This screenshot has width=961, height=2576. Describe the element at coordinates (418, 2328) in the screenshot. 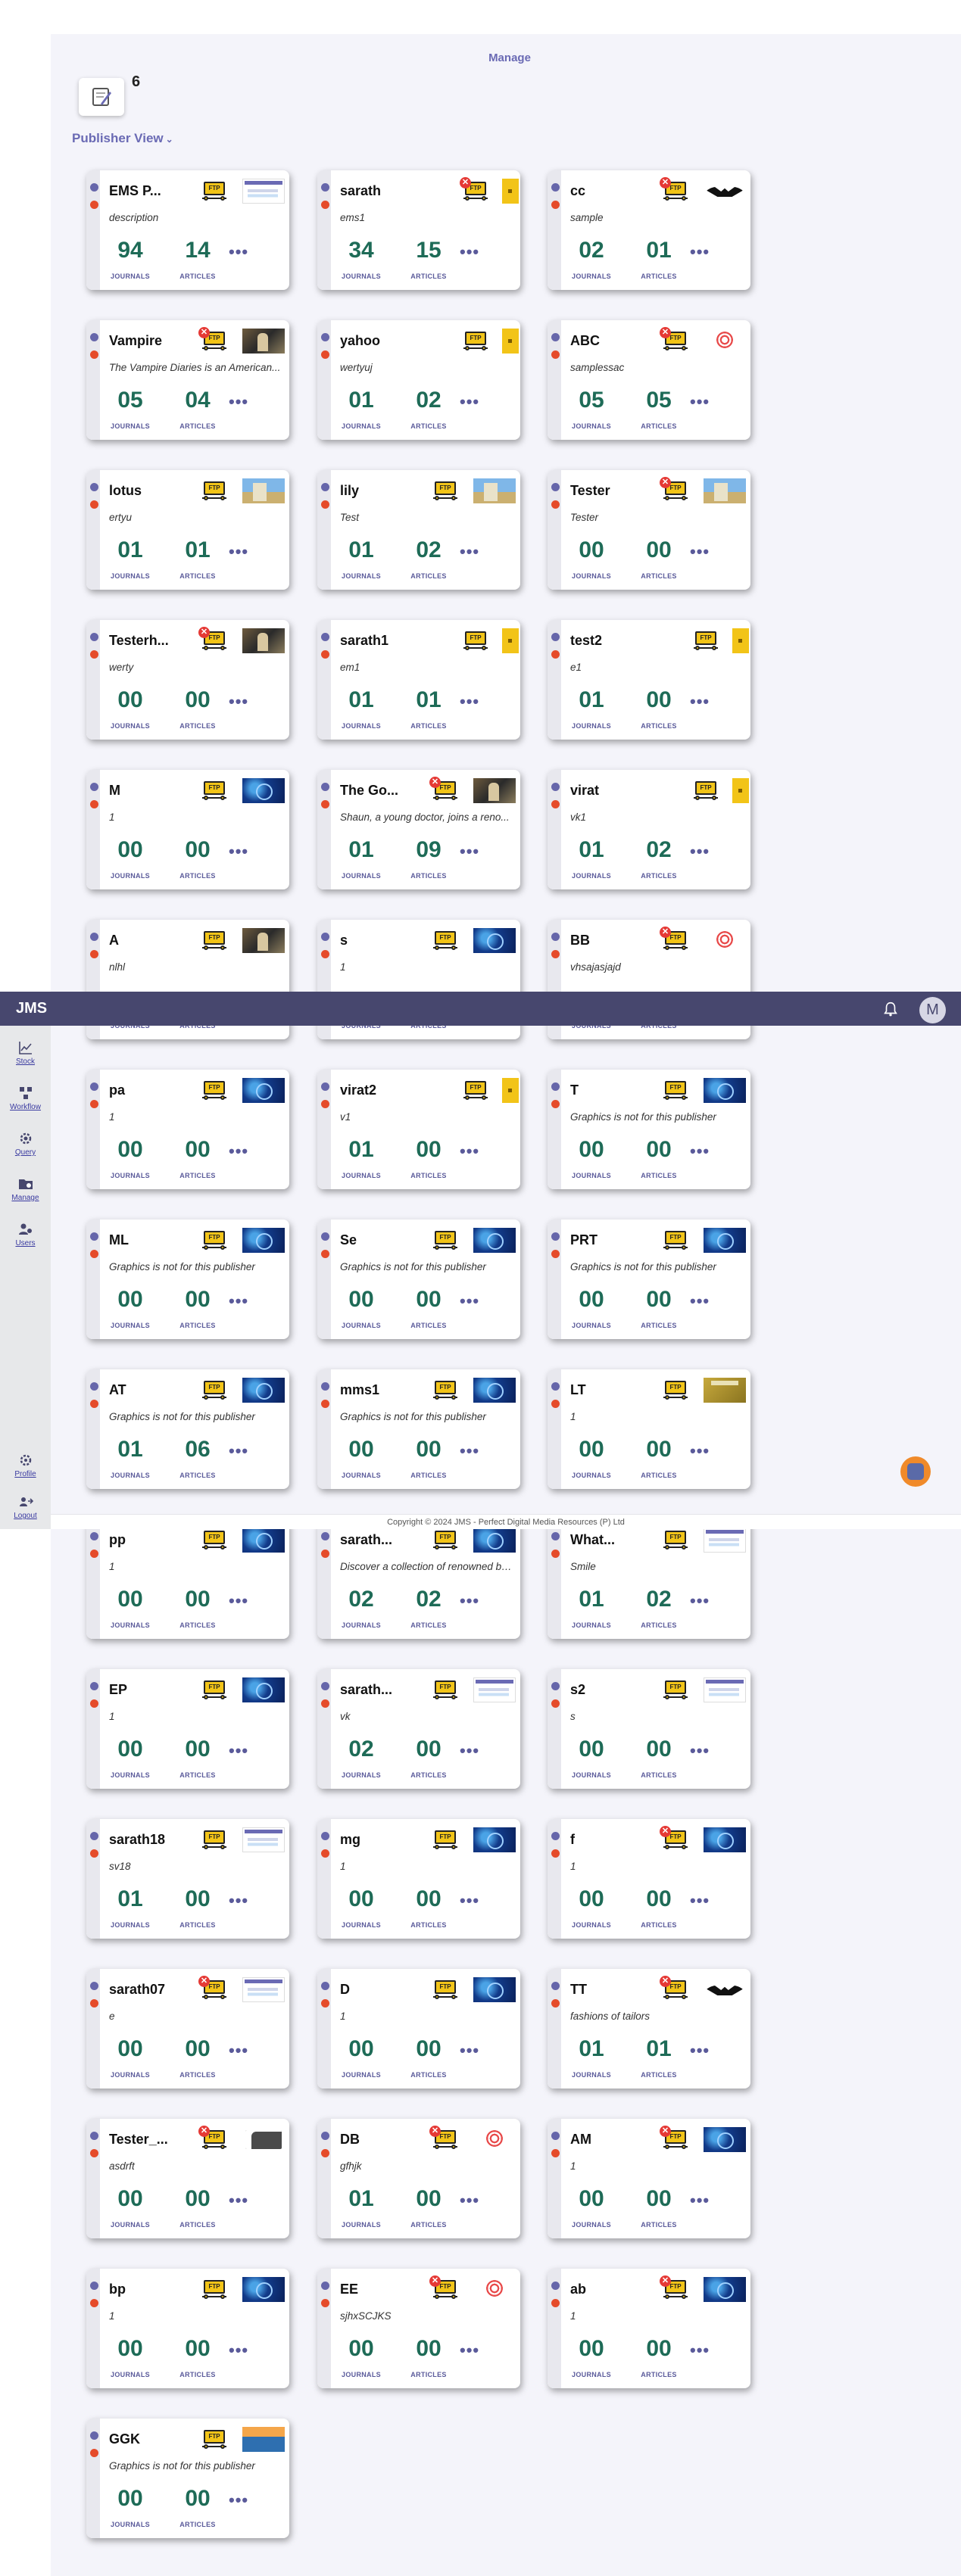

I see `publisher-card: EE FTP ✕ sjhxSCJKS 00 00 JOURNALS ARTICLES •••` at that location.